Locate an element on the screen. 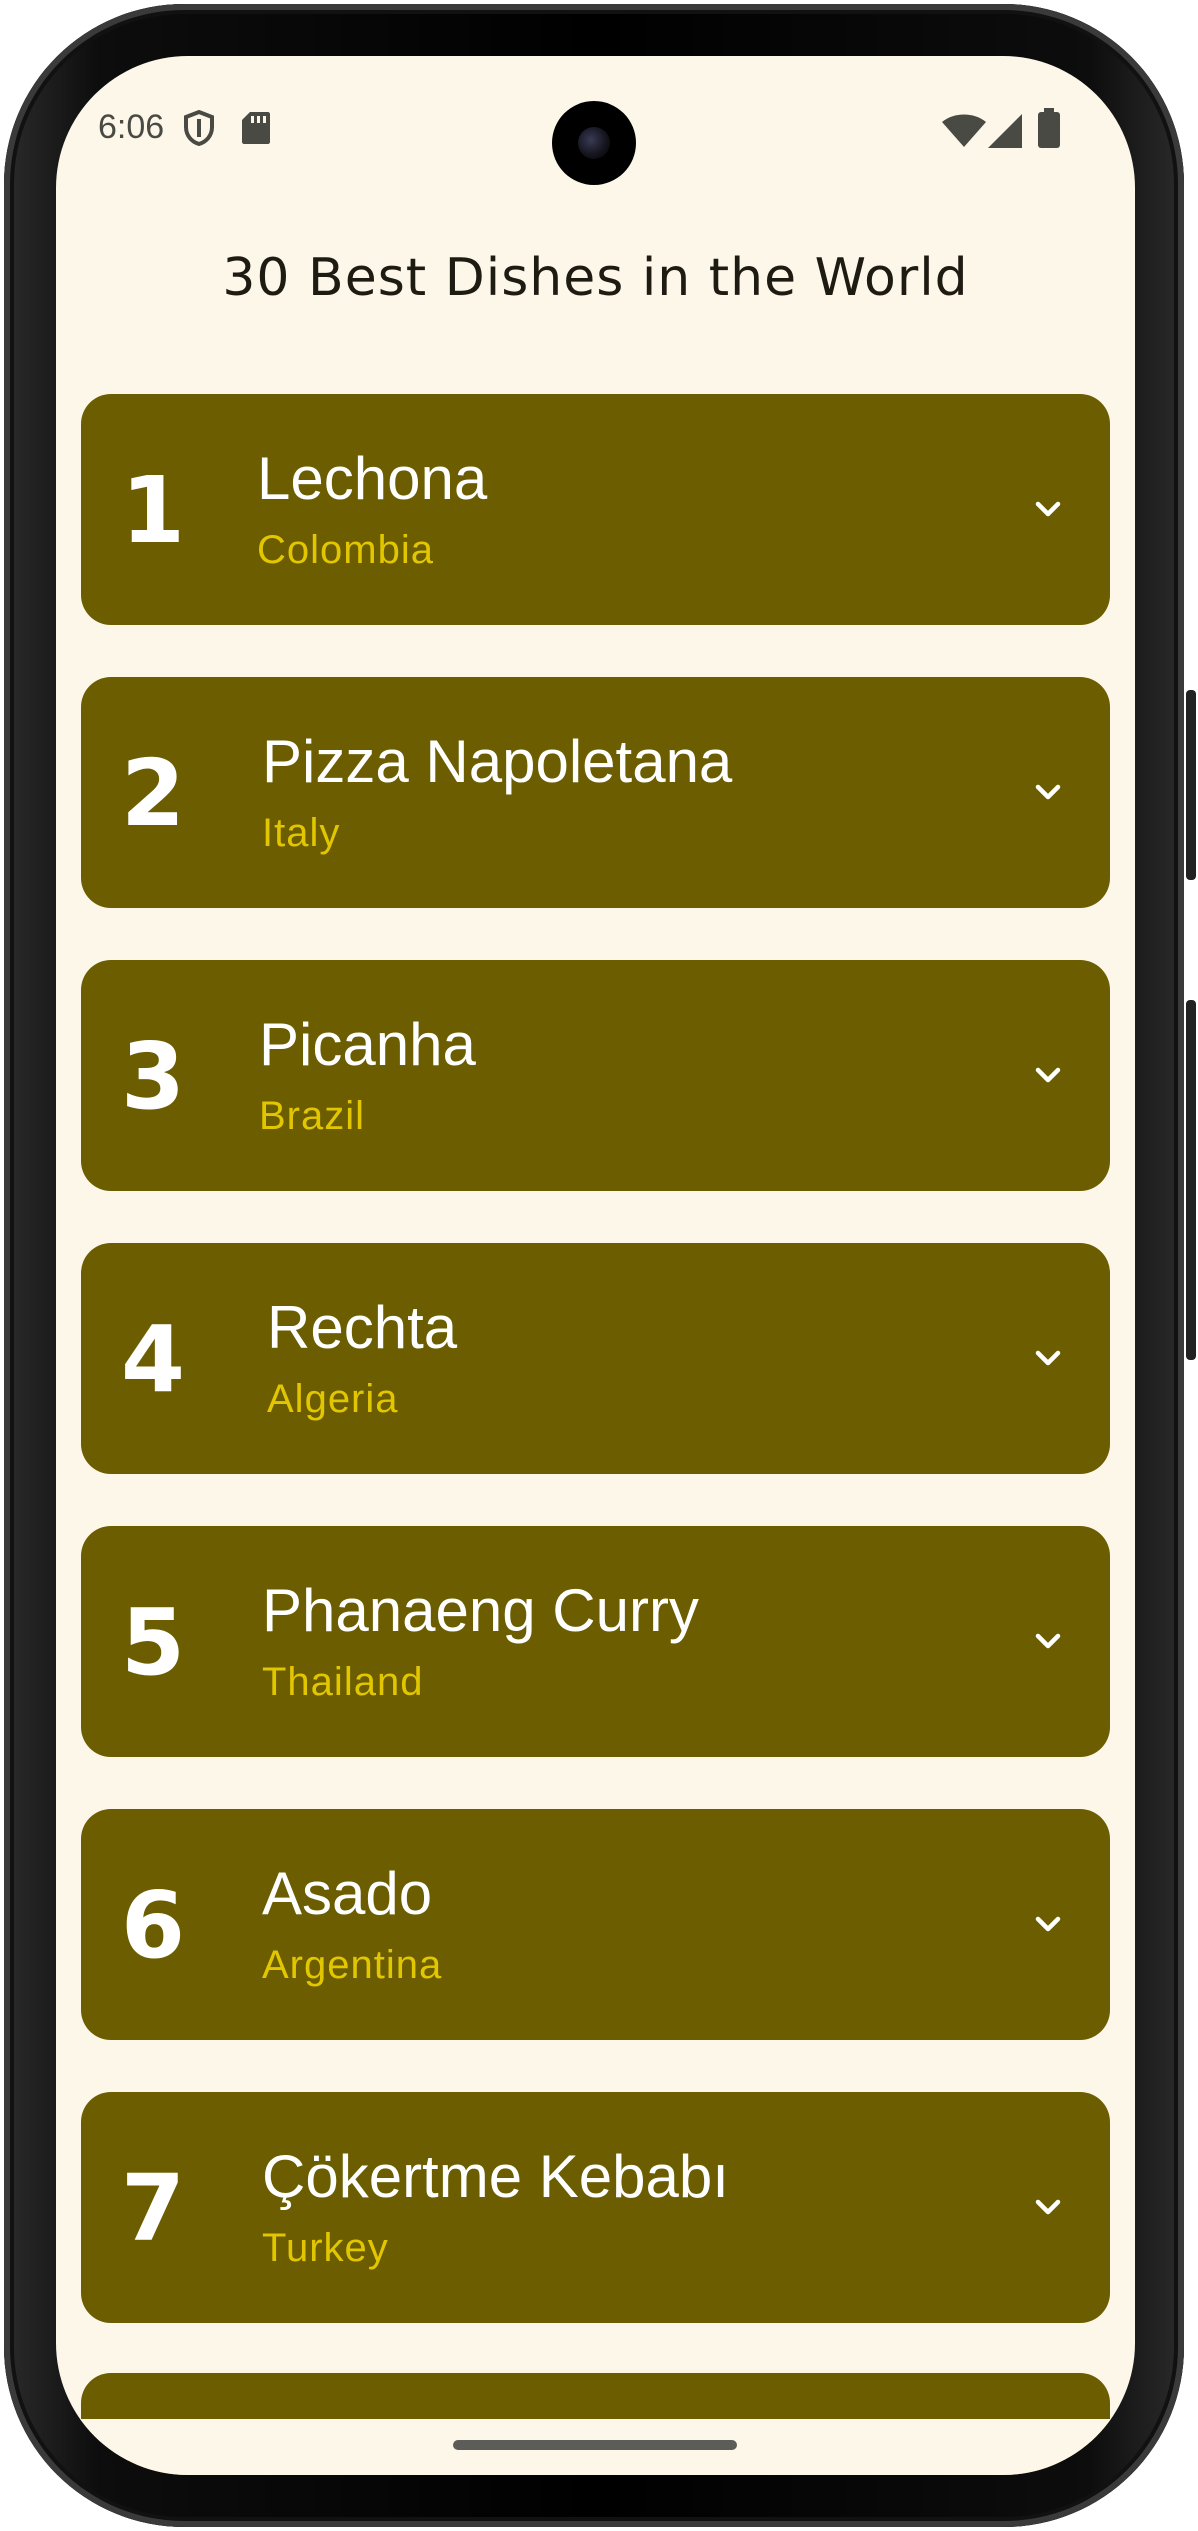  dish-rank: 4 is located at coordinates (153, 1359).